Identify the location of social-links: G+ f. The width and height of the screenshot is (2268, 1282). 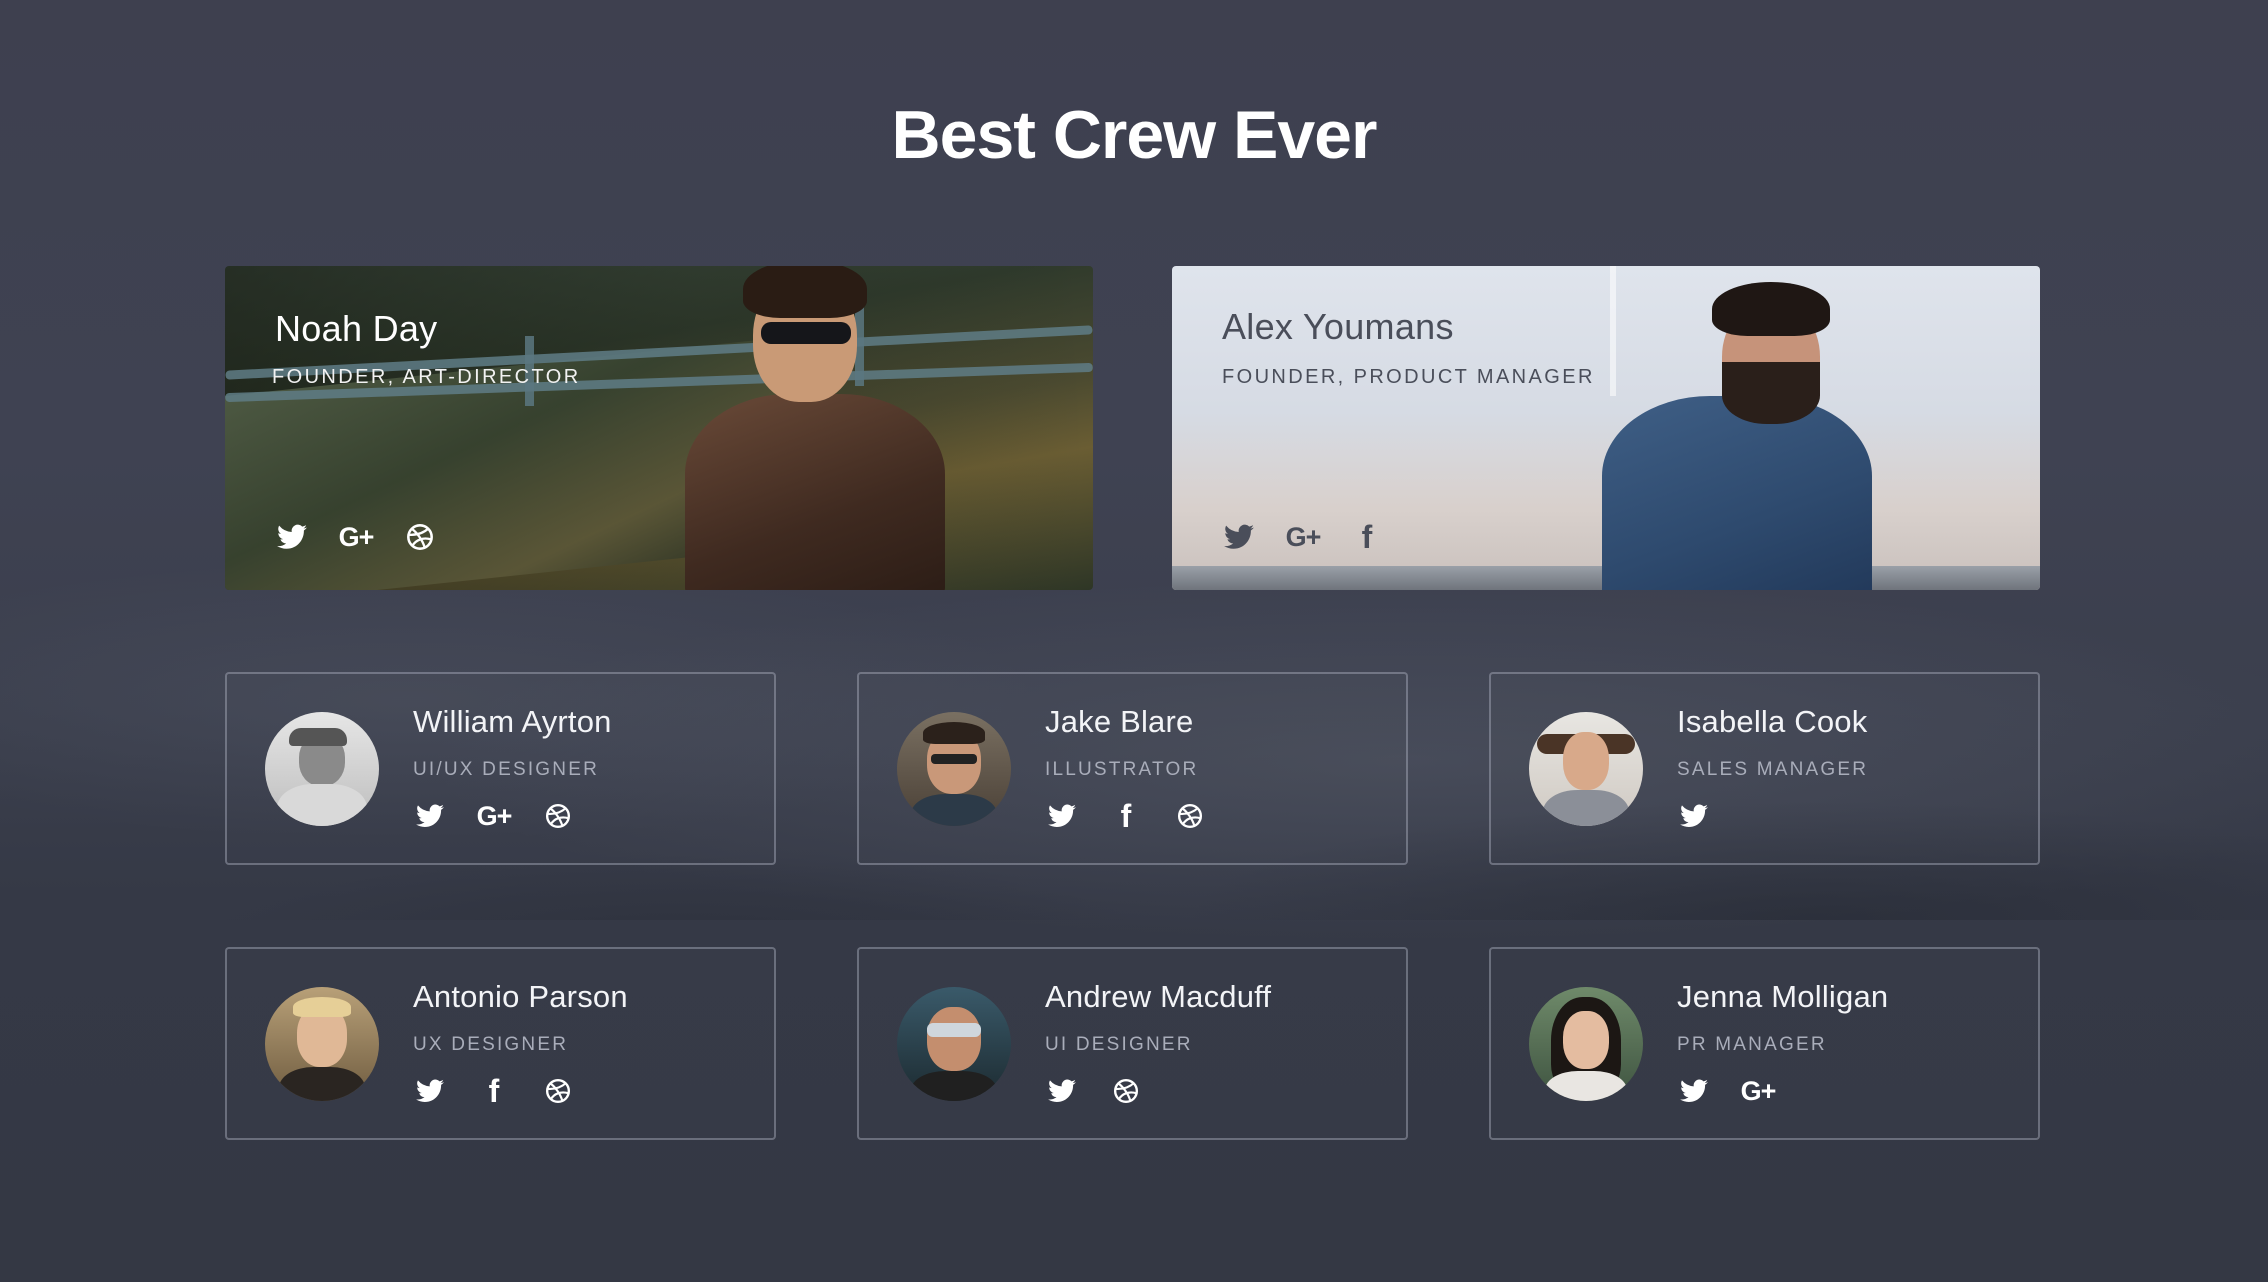
(1303, 537).